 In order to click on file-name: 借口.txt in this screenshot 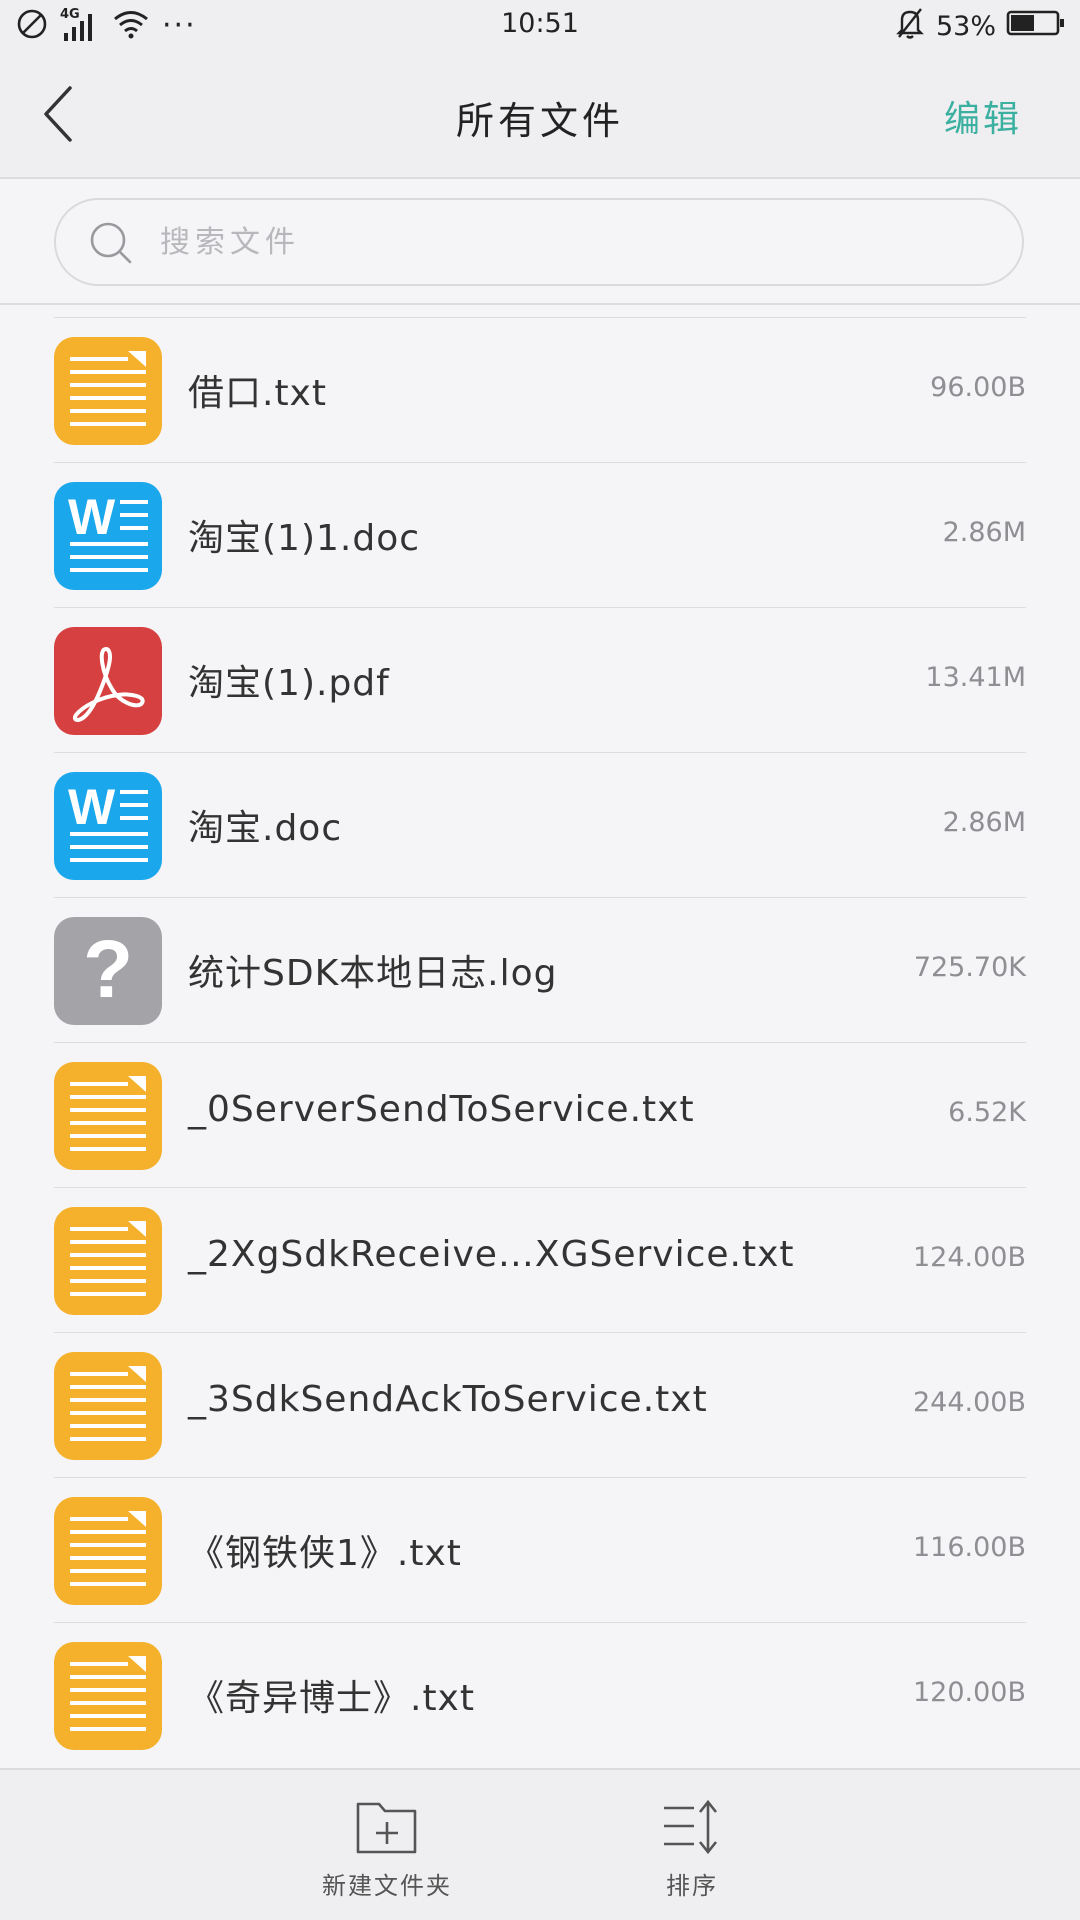, I will do `click(257, 393)`.